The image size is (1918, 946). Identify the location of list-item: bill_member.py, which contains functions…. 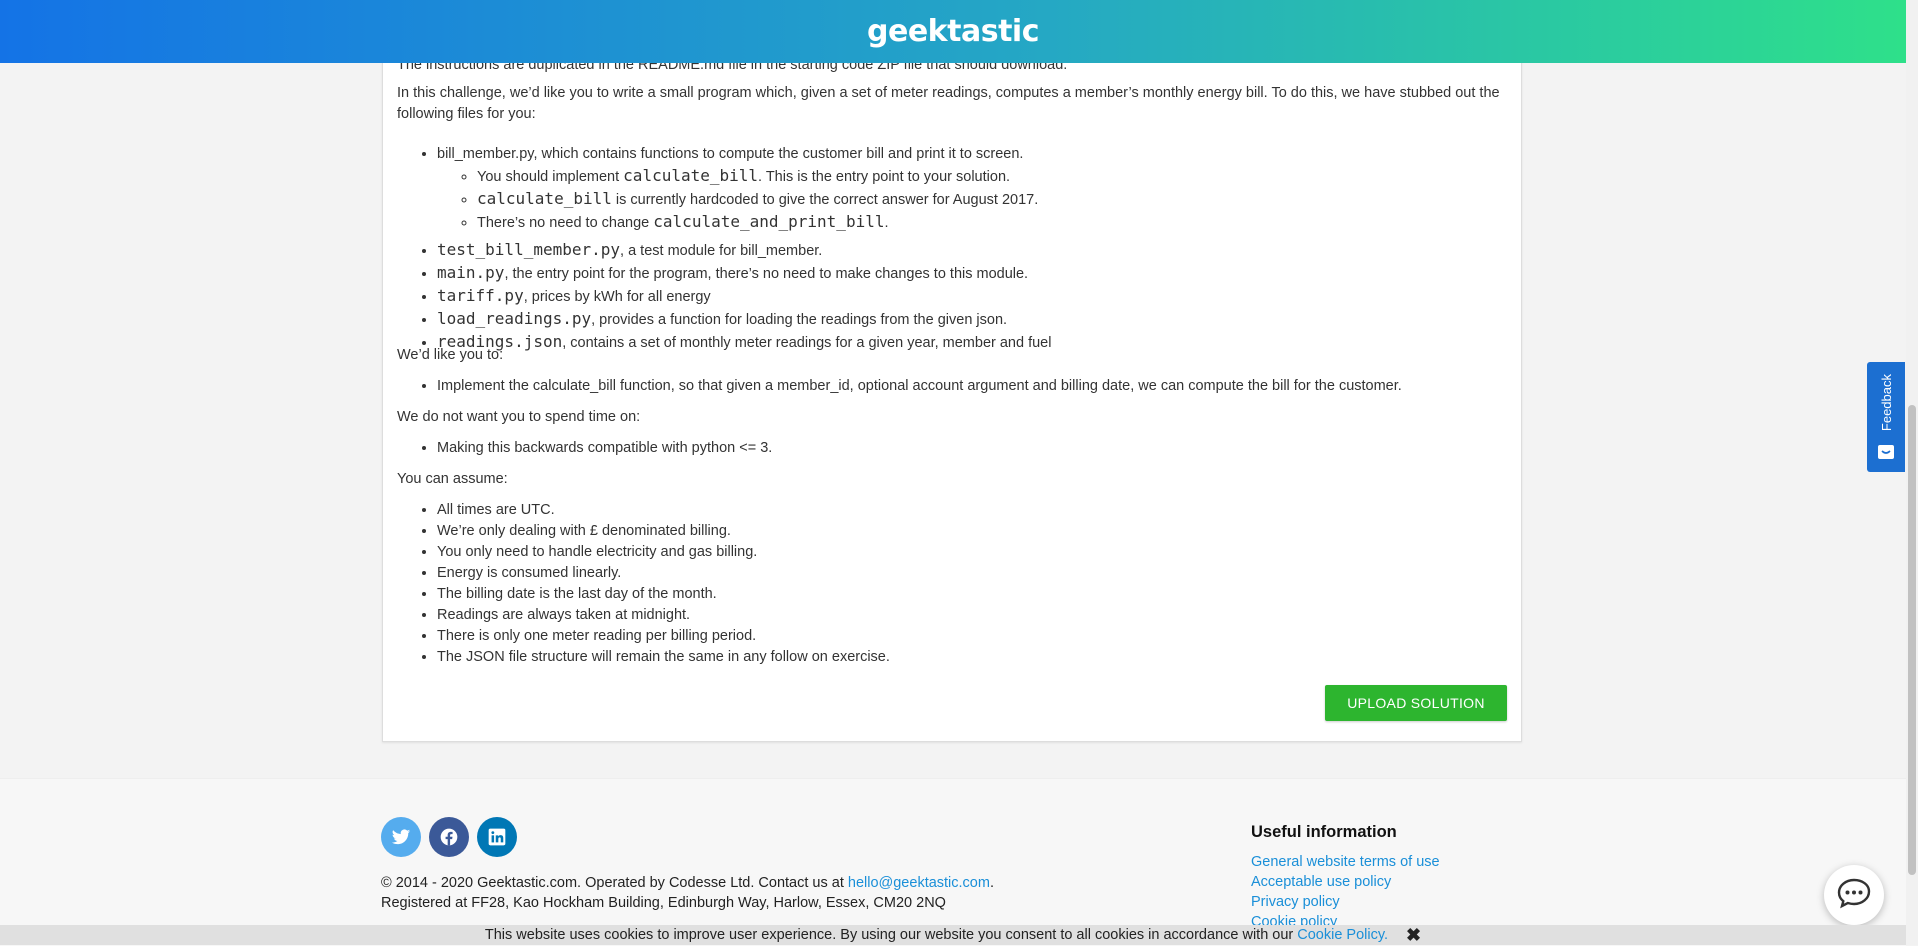
(744, 189).